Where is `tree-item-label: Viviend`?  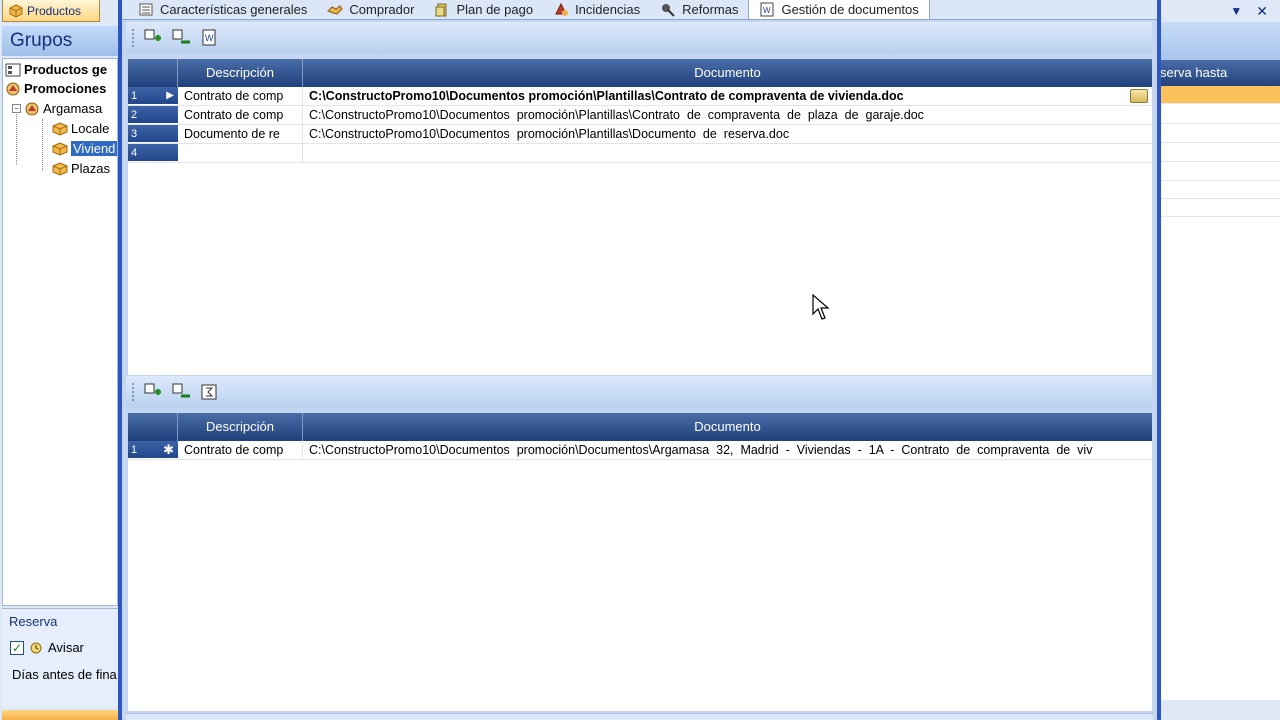 tree-item-label: Viviend is located at coordinates (94, 148).